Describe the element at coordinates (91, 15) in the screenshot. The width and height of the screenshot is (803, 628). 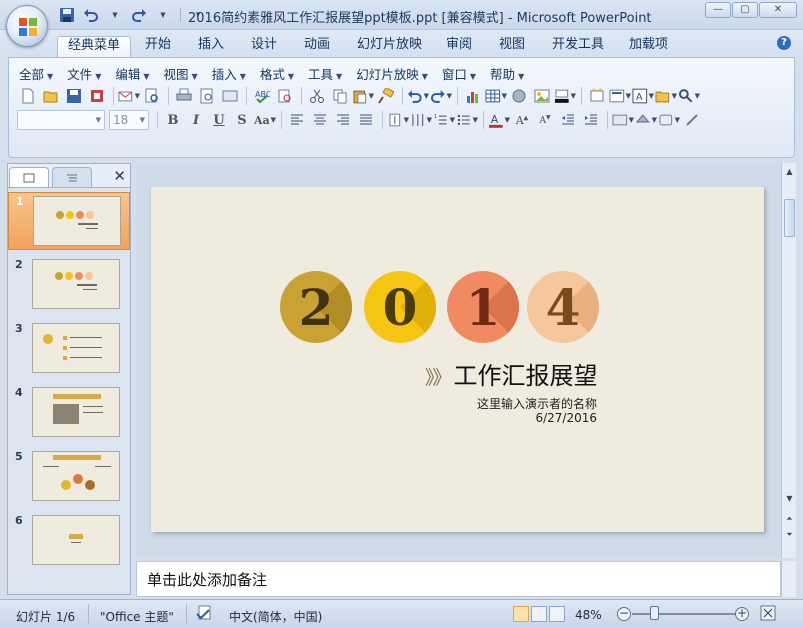
I see `undo-icon` at that location.